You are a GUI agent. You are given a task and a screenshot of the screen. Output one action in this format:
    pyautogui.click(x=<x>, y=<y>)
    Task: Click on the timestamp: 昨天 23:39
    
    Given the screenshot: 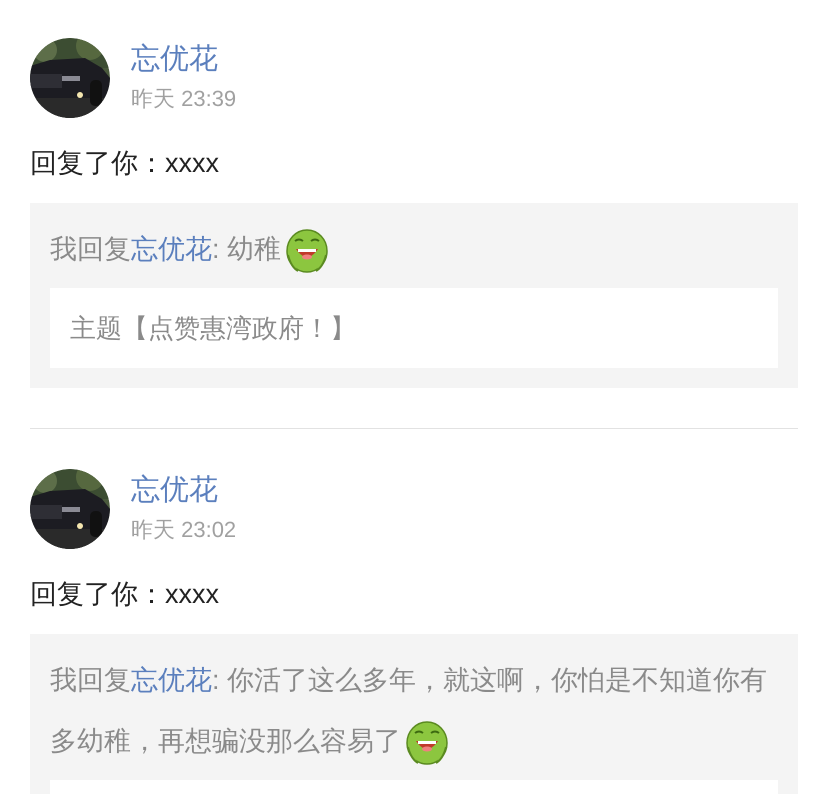 What is the action you would take?
    pyautogui.click(x=183, y=99)
    